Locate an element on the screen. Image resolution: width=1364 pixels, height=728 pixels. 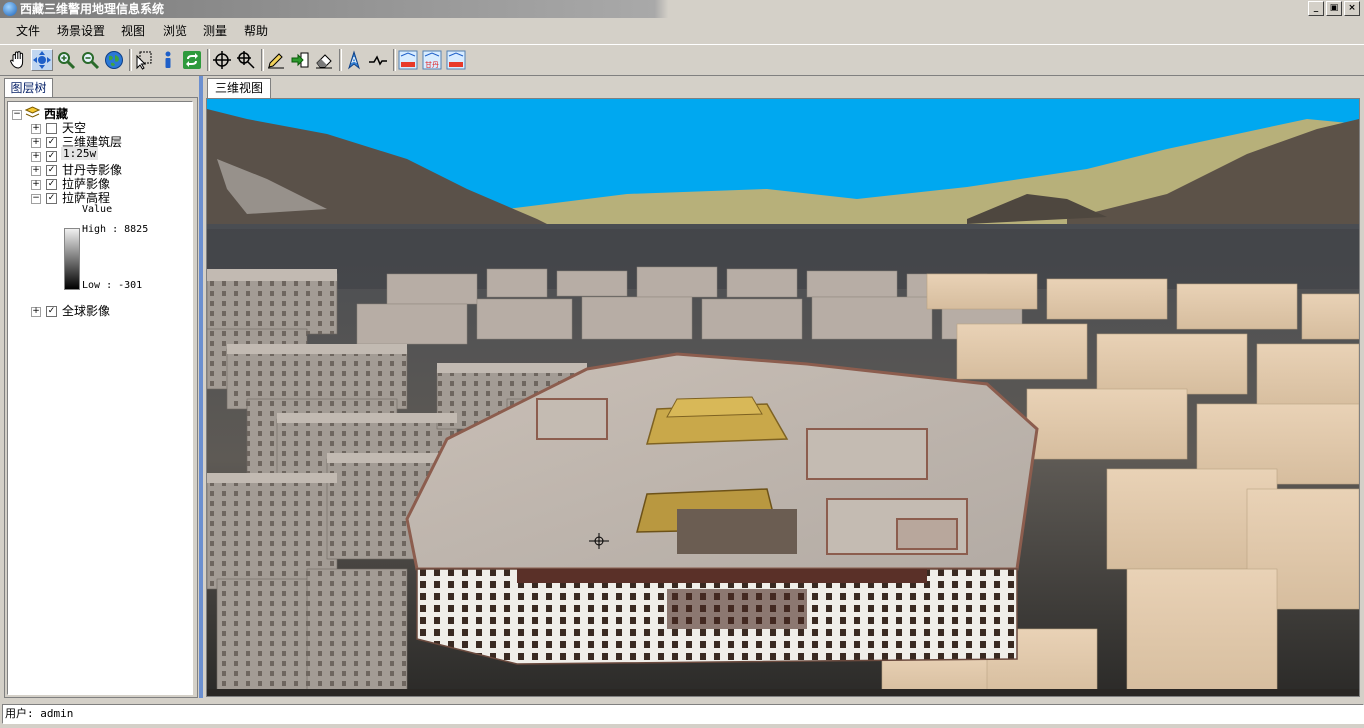
layers-stack-icon is located at coordinates (32, 112).